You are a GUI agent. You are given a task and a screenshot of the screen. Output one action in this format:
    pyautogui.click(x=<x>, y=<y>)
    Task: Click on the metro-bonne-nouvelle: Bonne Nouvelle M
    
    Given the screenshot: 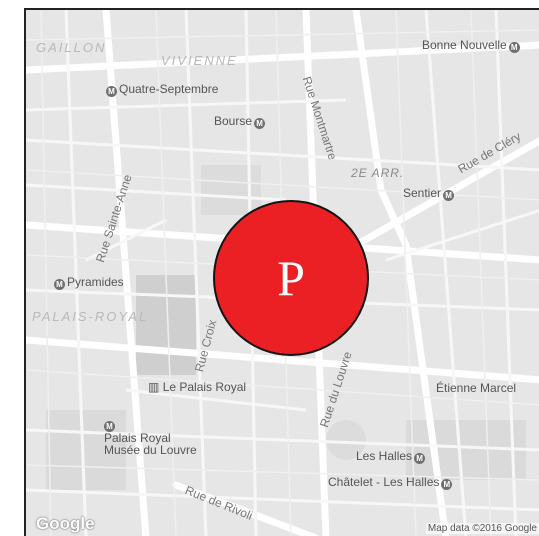 What is the action you would take?
    pyautogui.click(x=472, y=46)
    